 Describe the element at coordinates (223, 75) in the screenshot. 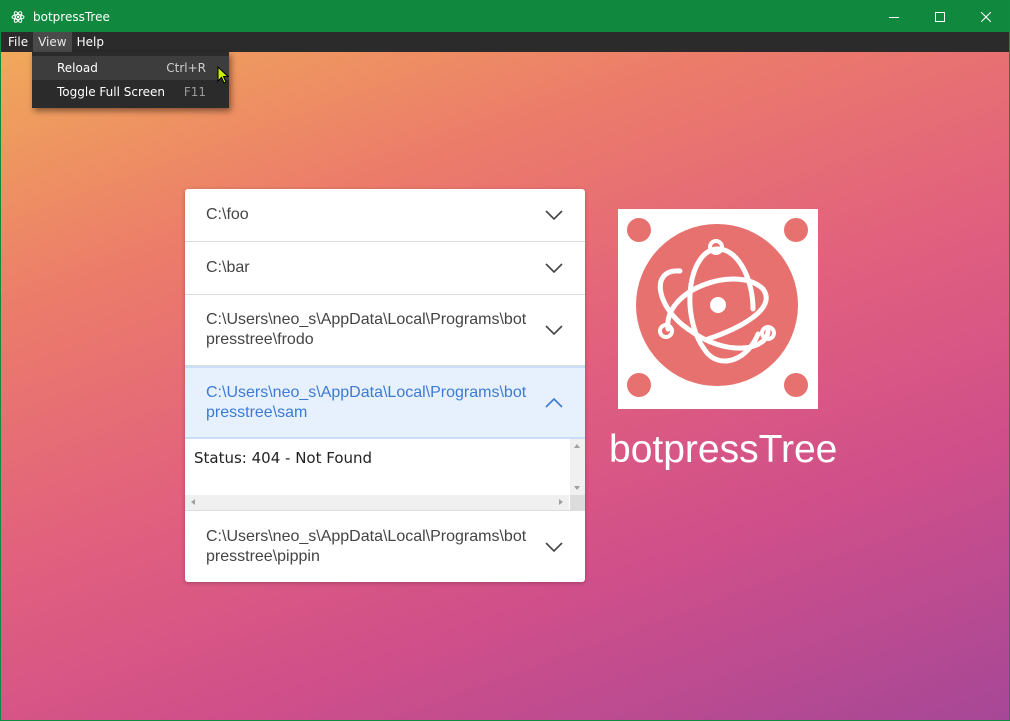

I see `mouse-cursor-icon` at that location.